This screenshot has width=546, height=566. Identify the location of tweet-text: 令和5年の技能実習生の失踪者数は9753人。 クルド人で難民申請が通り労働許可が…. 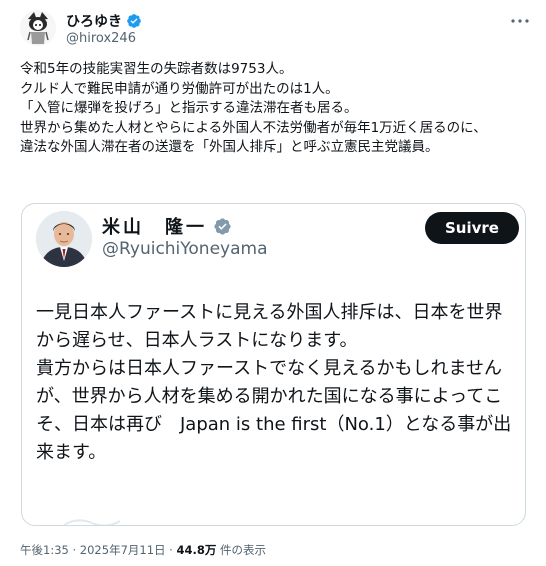
(253, 108).